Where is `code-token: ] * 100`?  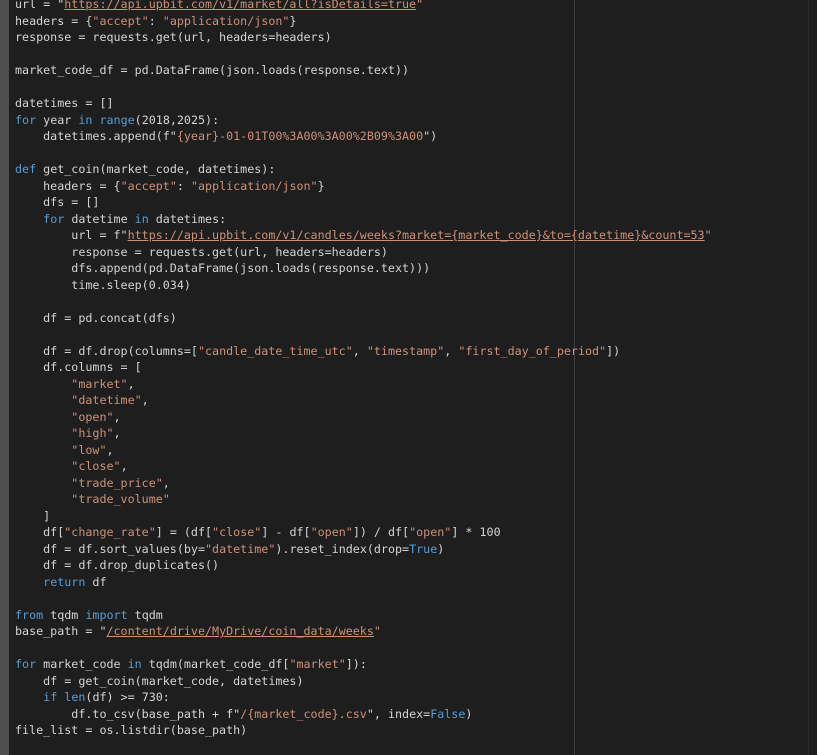 code-token: ] * 100 is located at coordinates (476, 532).